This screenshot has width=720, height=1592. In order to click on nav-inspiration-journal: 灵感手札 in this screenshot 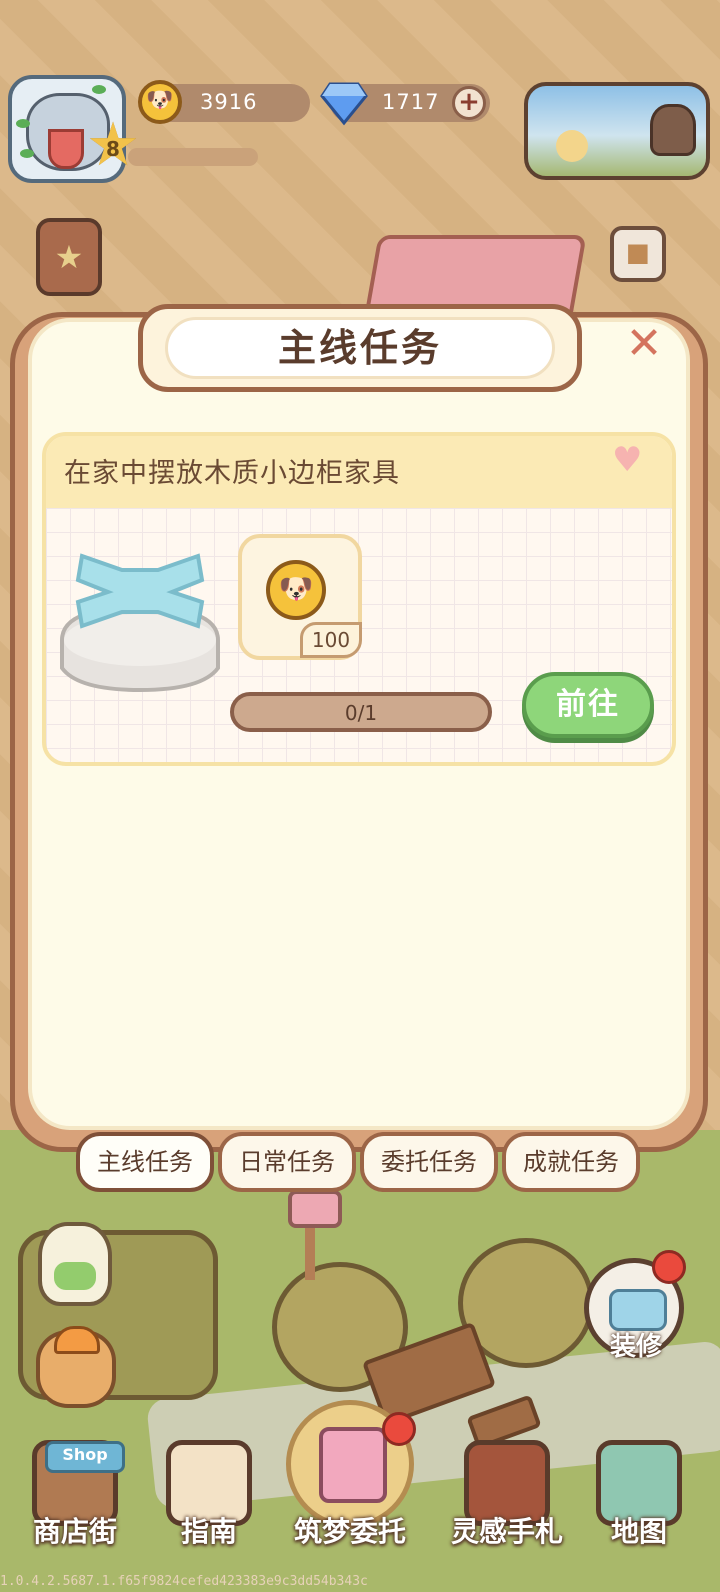, I will do `click(507, 1500)`.